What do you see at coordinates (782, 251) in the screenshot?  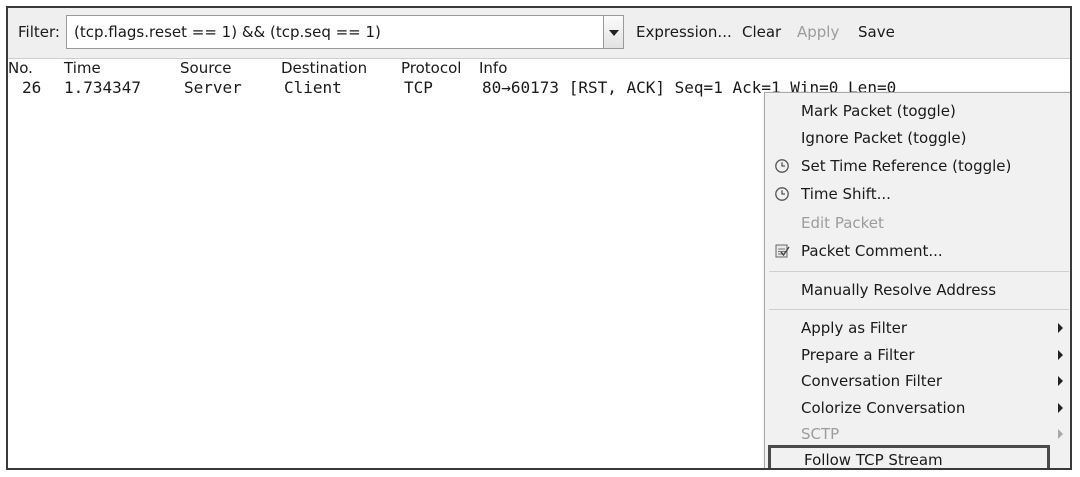 I see `comment-icon` at bounding box center [782, 251].